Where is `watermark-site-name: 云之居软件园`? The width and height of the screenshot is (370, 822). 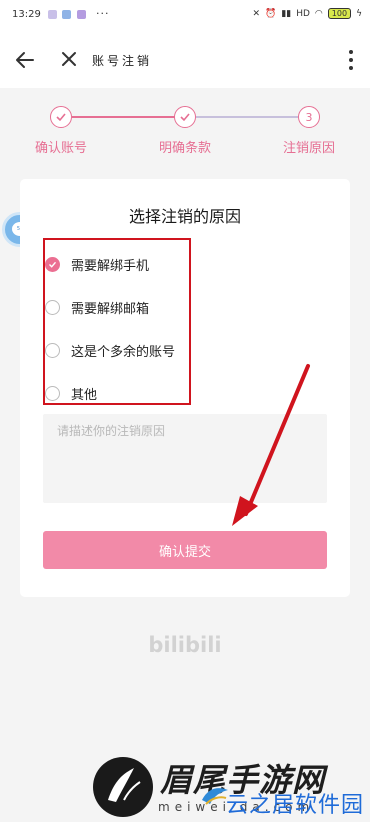
watermark-site-name: 云之居软件园 is located at coordinates (295, 805).